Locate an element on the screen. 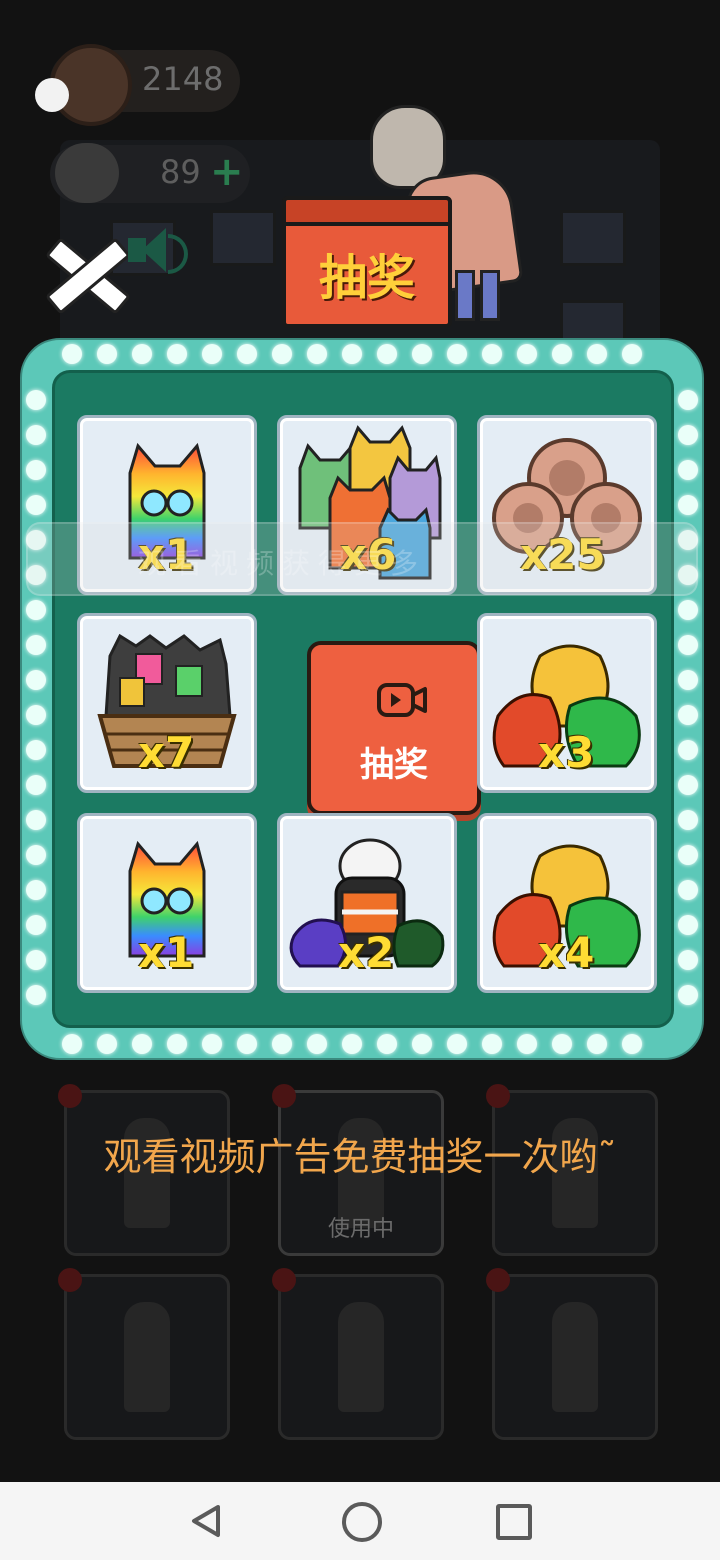  coin-counter: 2148 is located at coordinates (145, 85).